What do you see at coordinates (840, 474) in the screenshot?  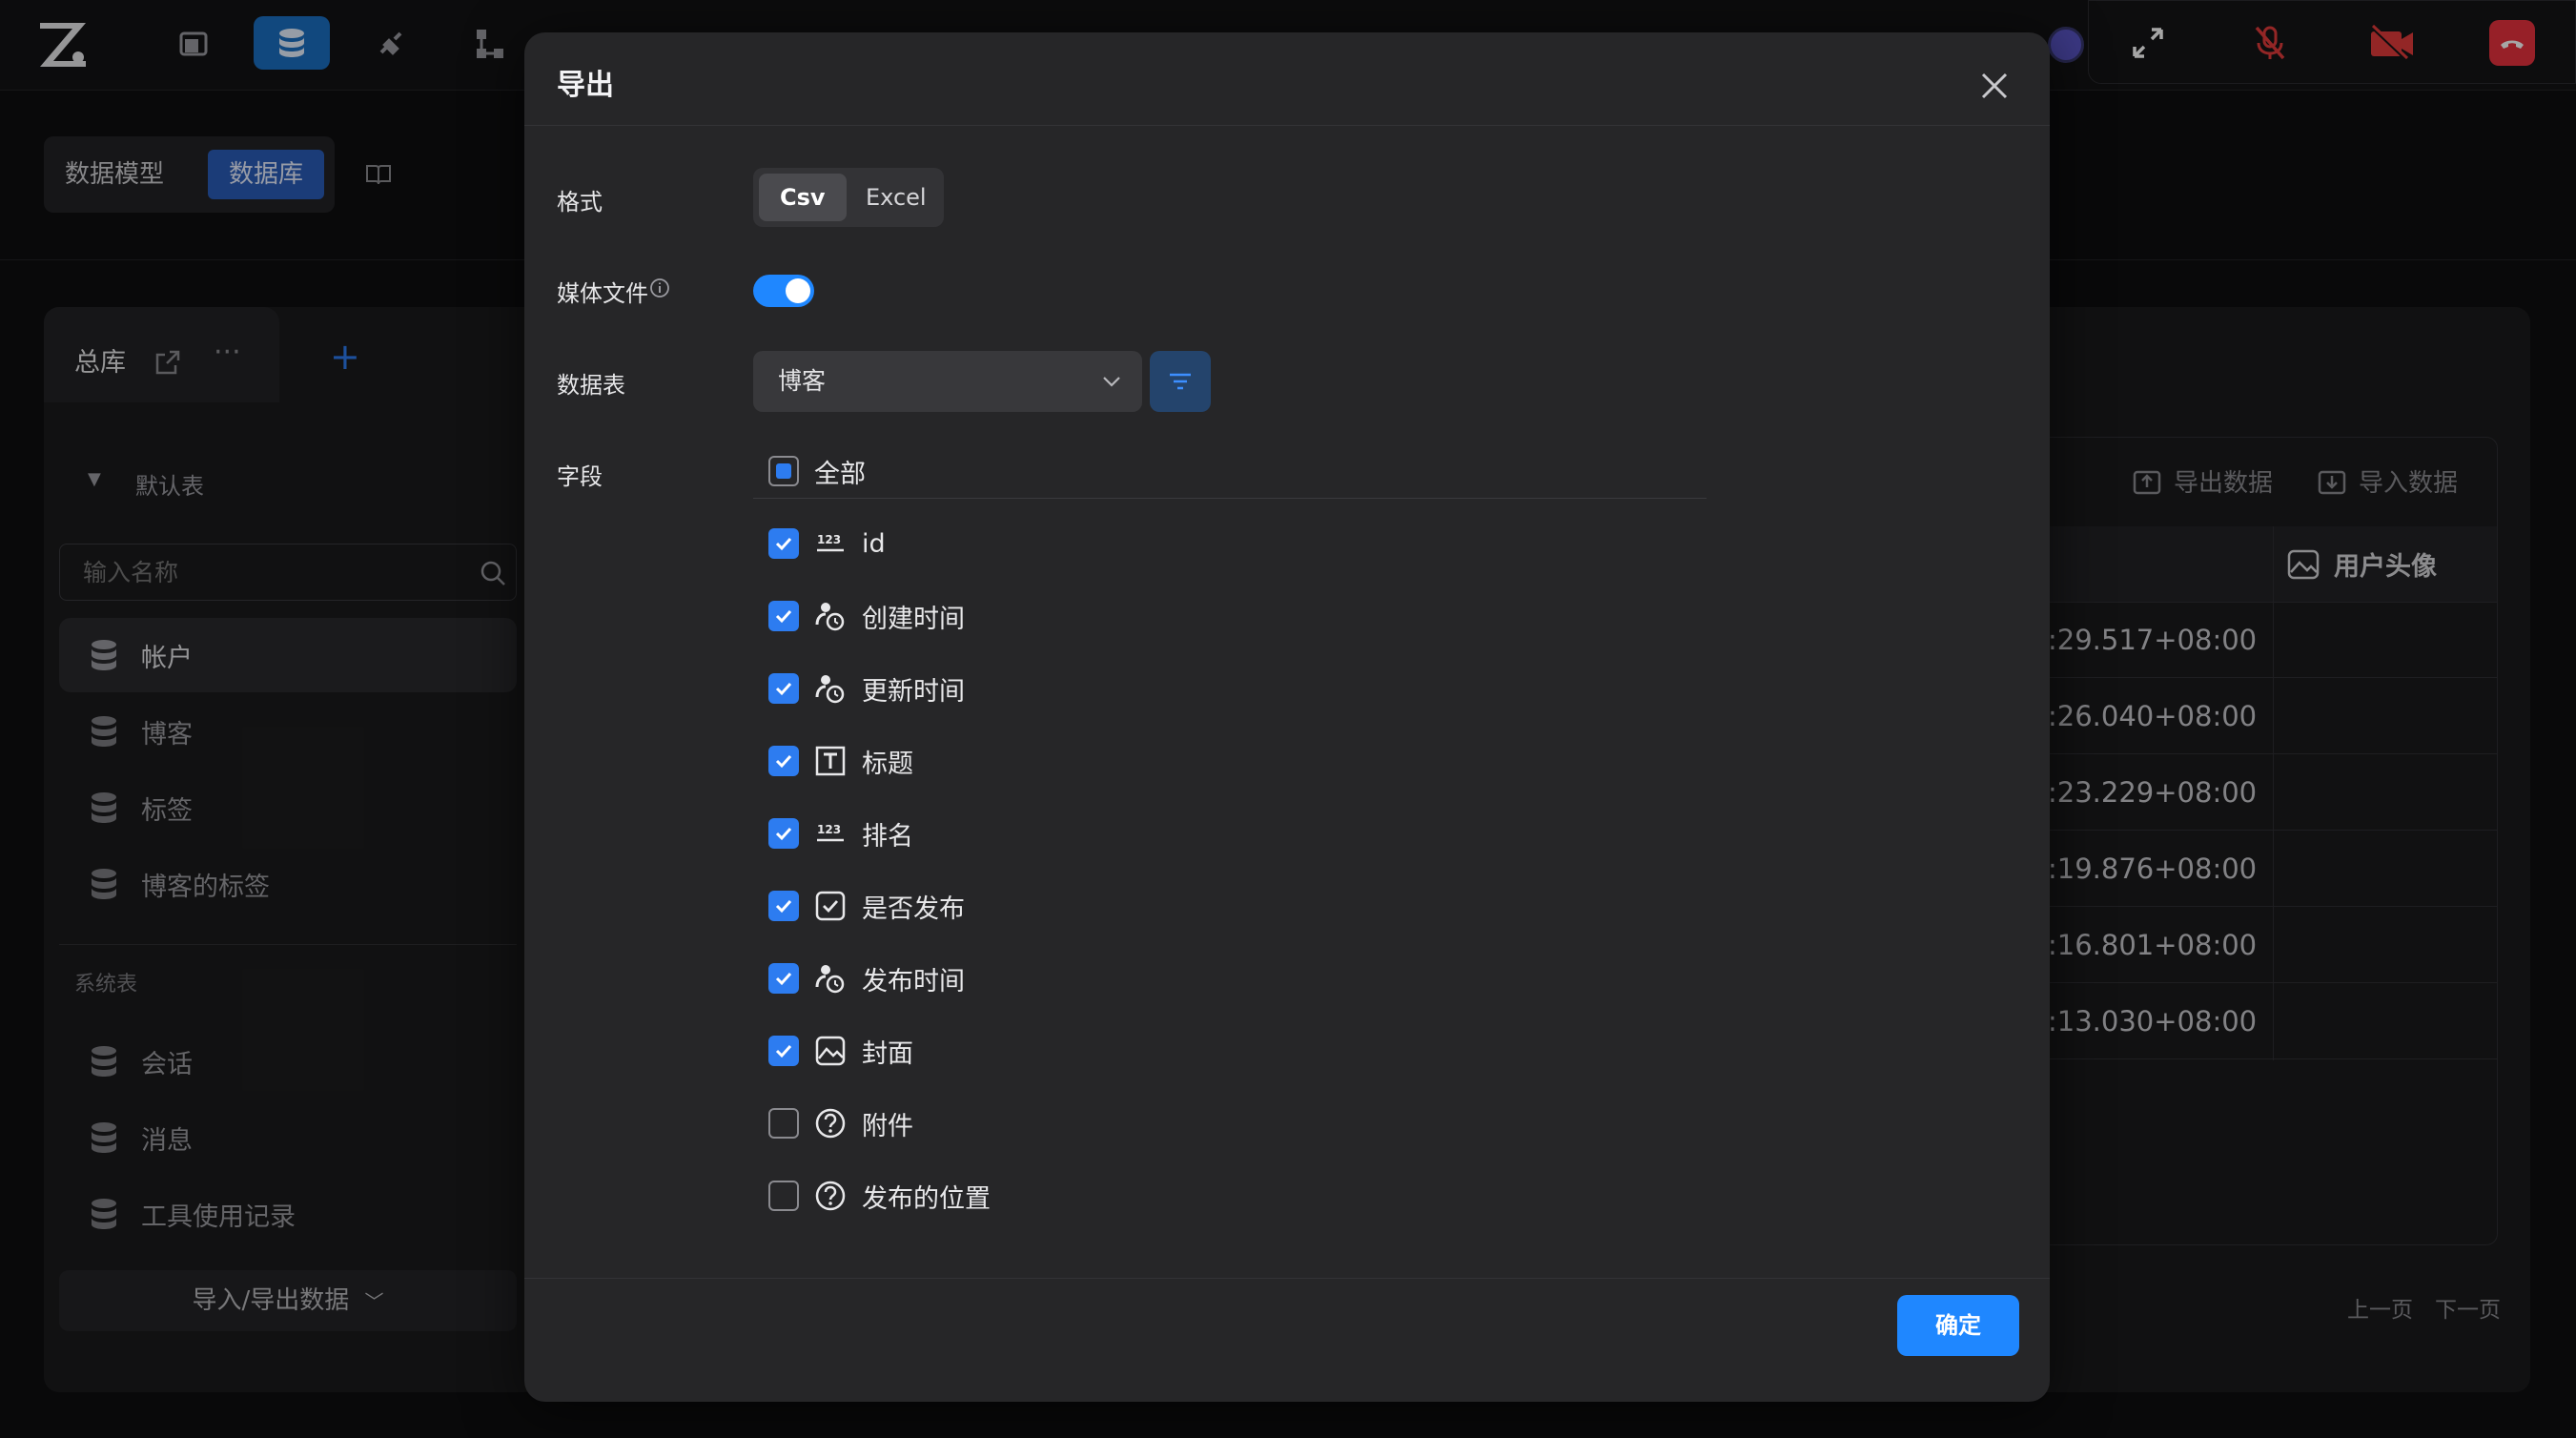 I see `select-all-label: 全部` at bounding box center [840, 474].